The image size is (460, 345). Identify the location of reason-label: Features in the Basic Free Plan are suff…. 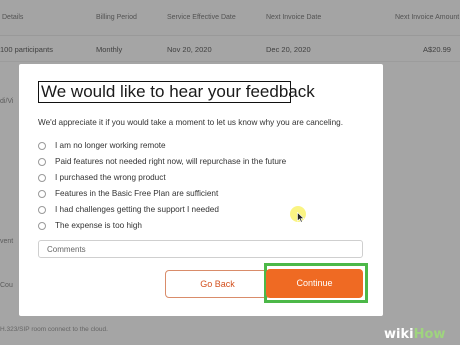
(137, 193).